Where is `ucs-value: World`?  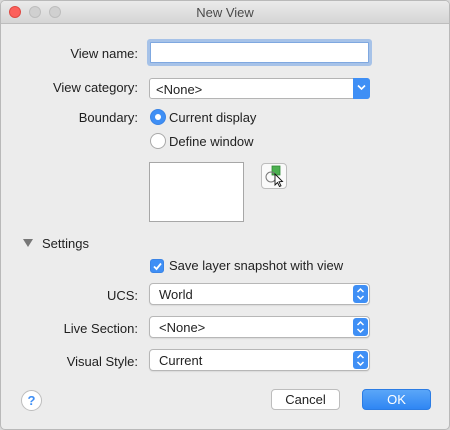 ucs-value: World is located at coordinates (176, 294).